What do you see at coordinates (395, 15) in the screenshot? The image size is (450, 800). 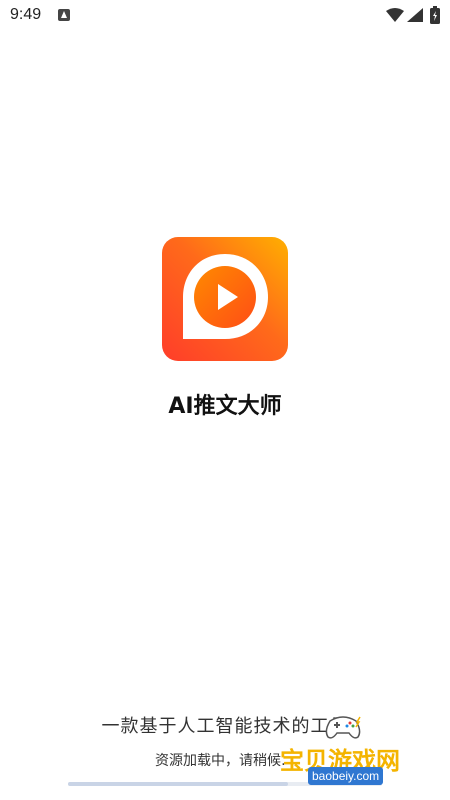 I see `wifi-icon` at bounding box center [395, 15].